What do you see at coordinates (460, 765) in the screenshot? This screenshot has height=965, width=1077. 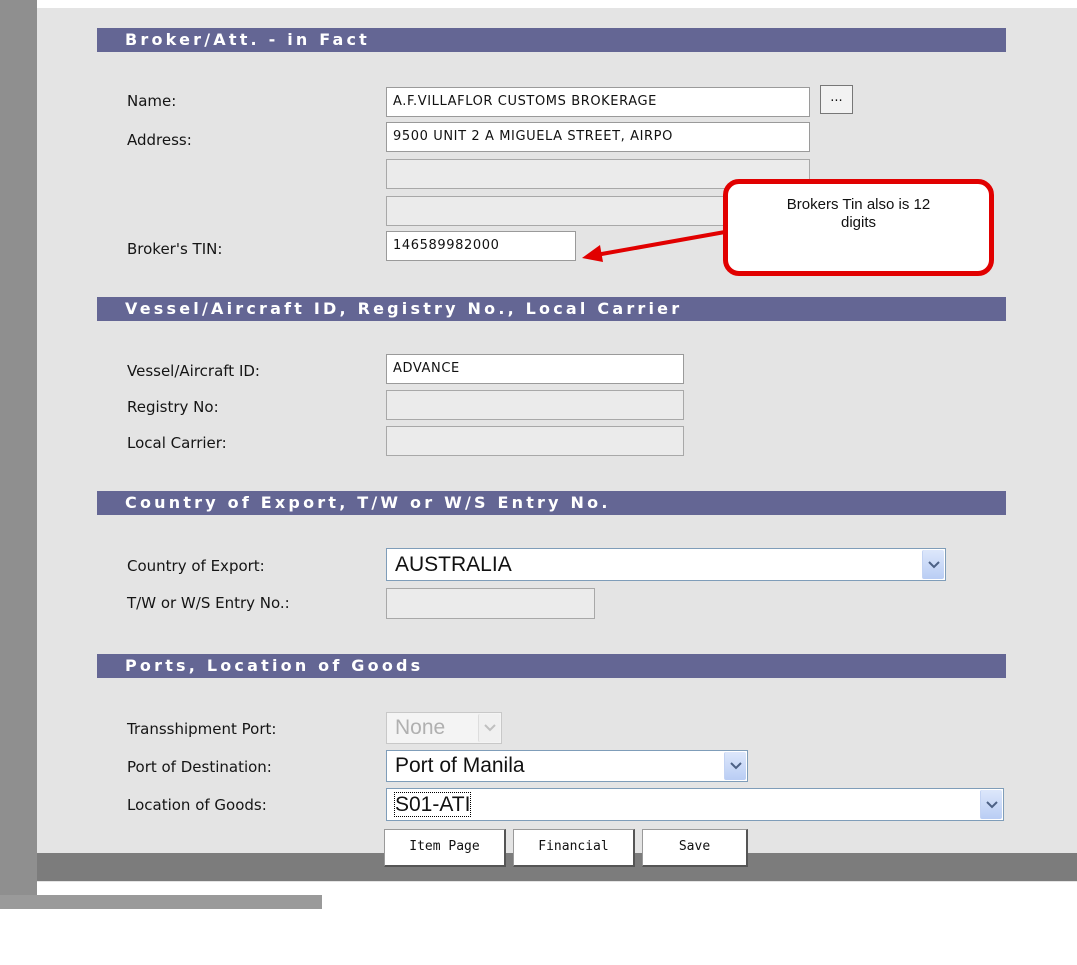 I see `port-destination-value: Port of Manila` at bounding box center [460, 765].